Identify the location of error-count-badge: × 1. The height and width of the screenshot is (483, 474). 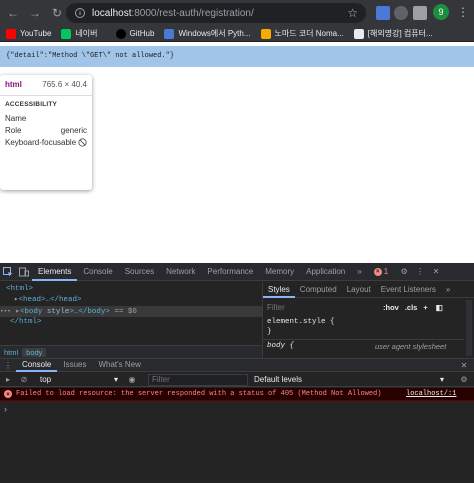
(380, 271).